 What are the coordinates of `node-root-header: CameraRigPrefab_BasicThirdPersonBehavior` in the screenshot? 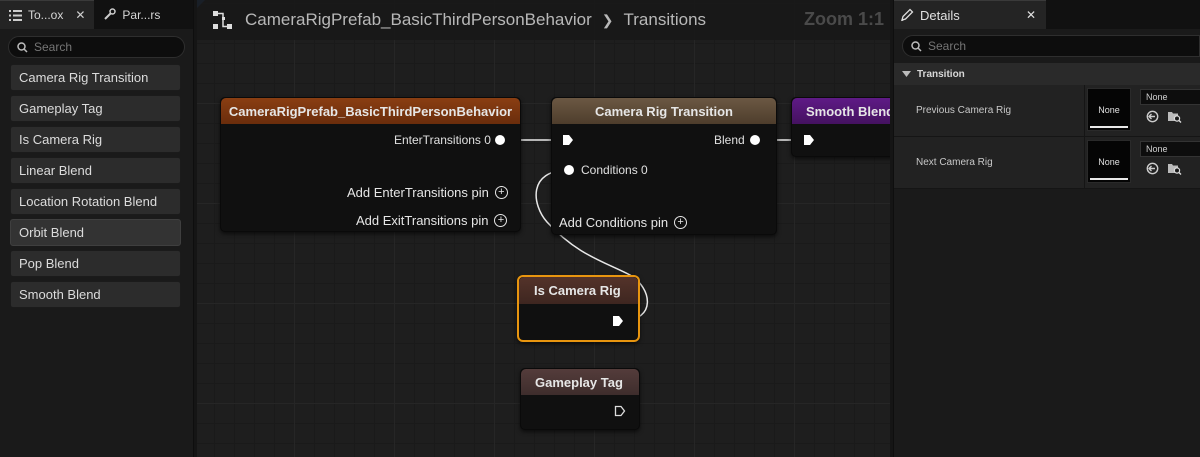 It's located at (370, 111).